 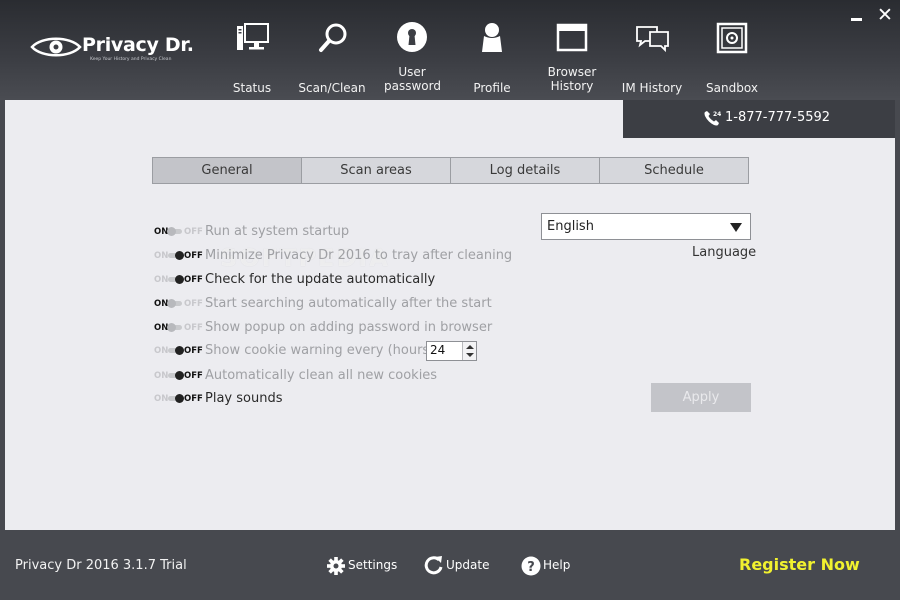 What do you see at coordinates (646, 226) in the screenshot?
I see `language-select: English` at bounding box center [646, 226].